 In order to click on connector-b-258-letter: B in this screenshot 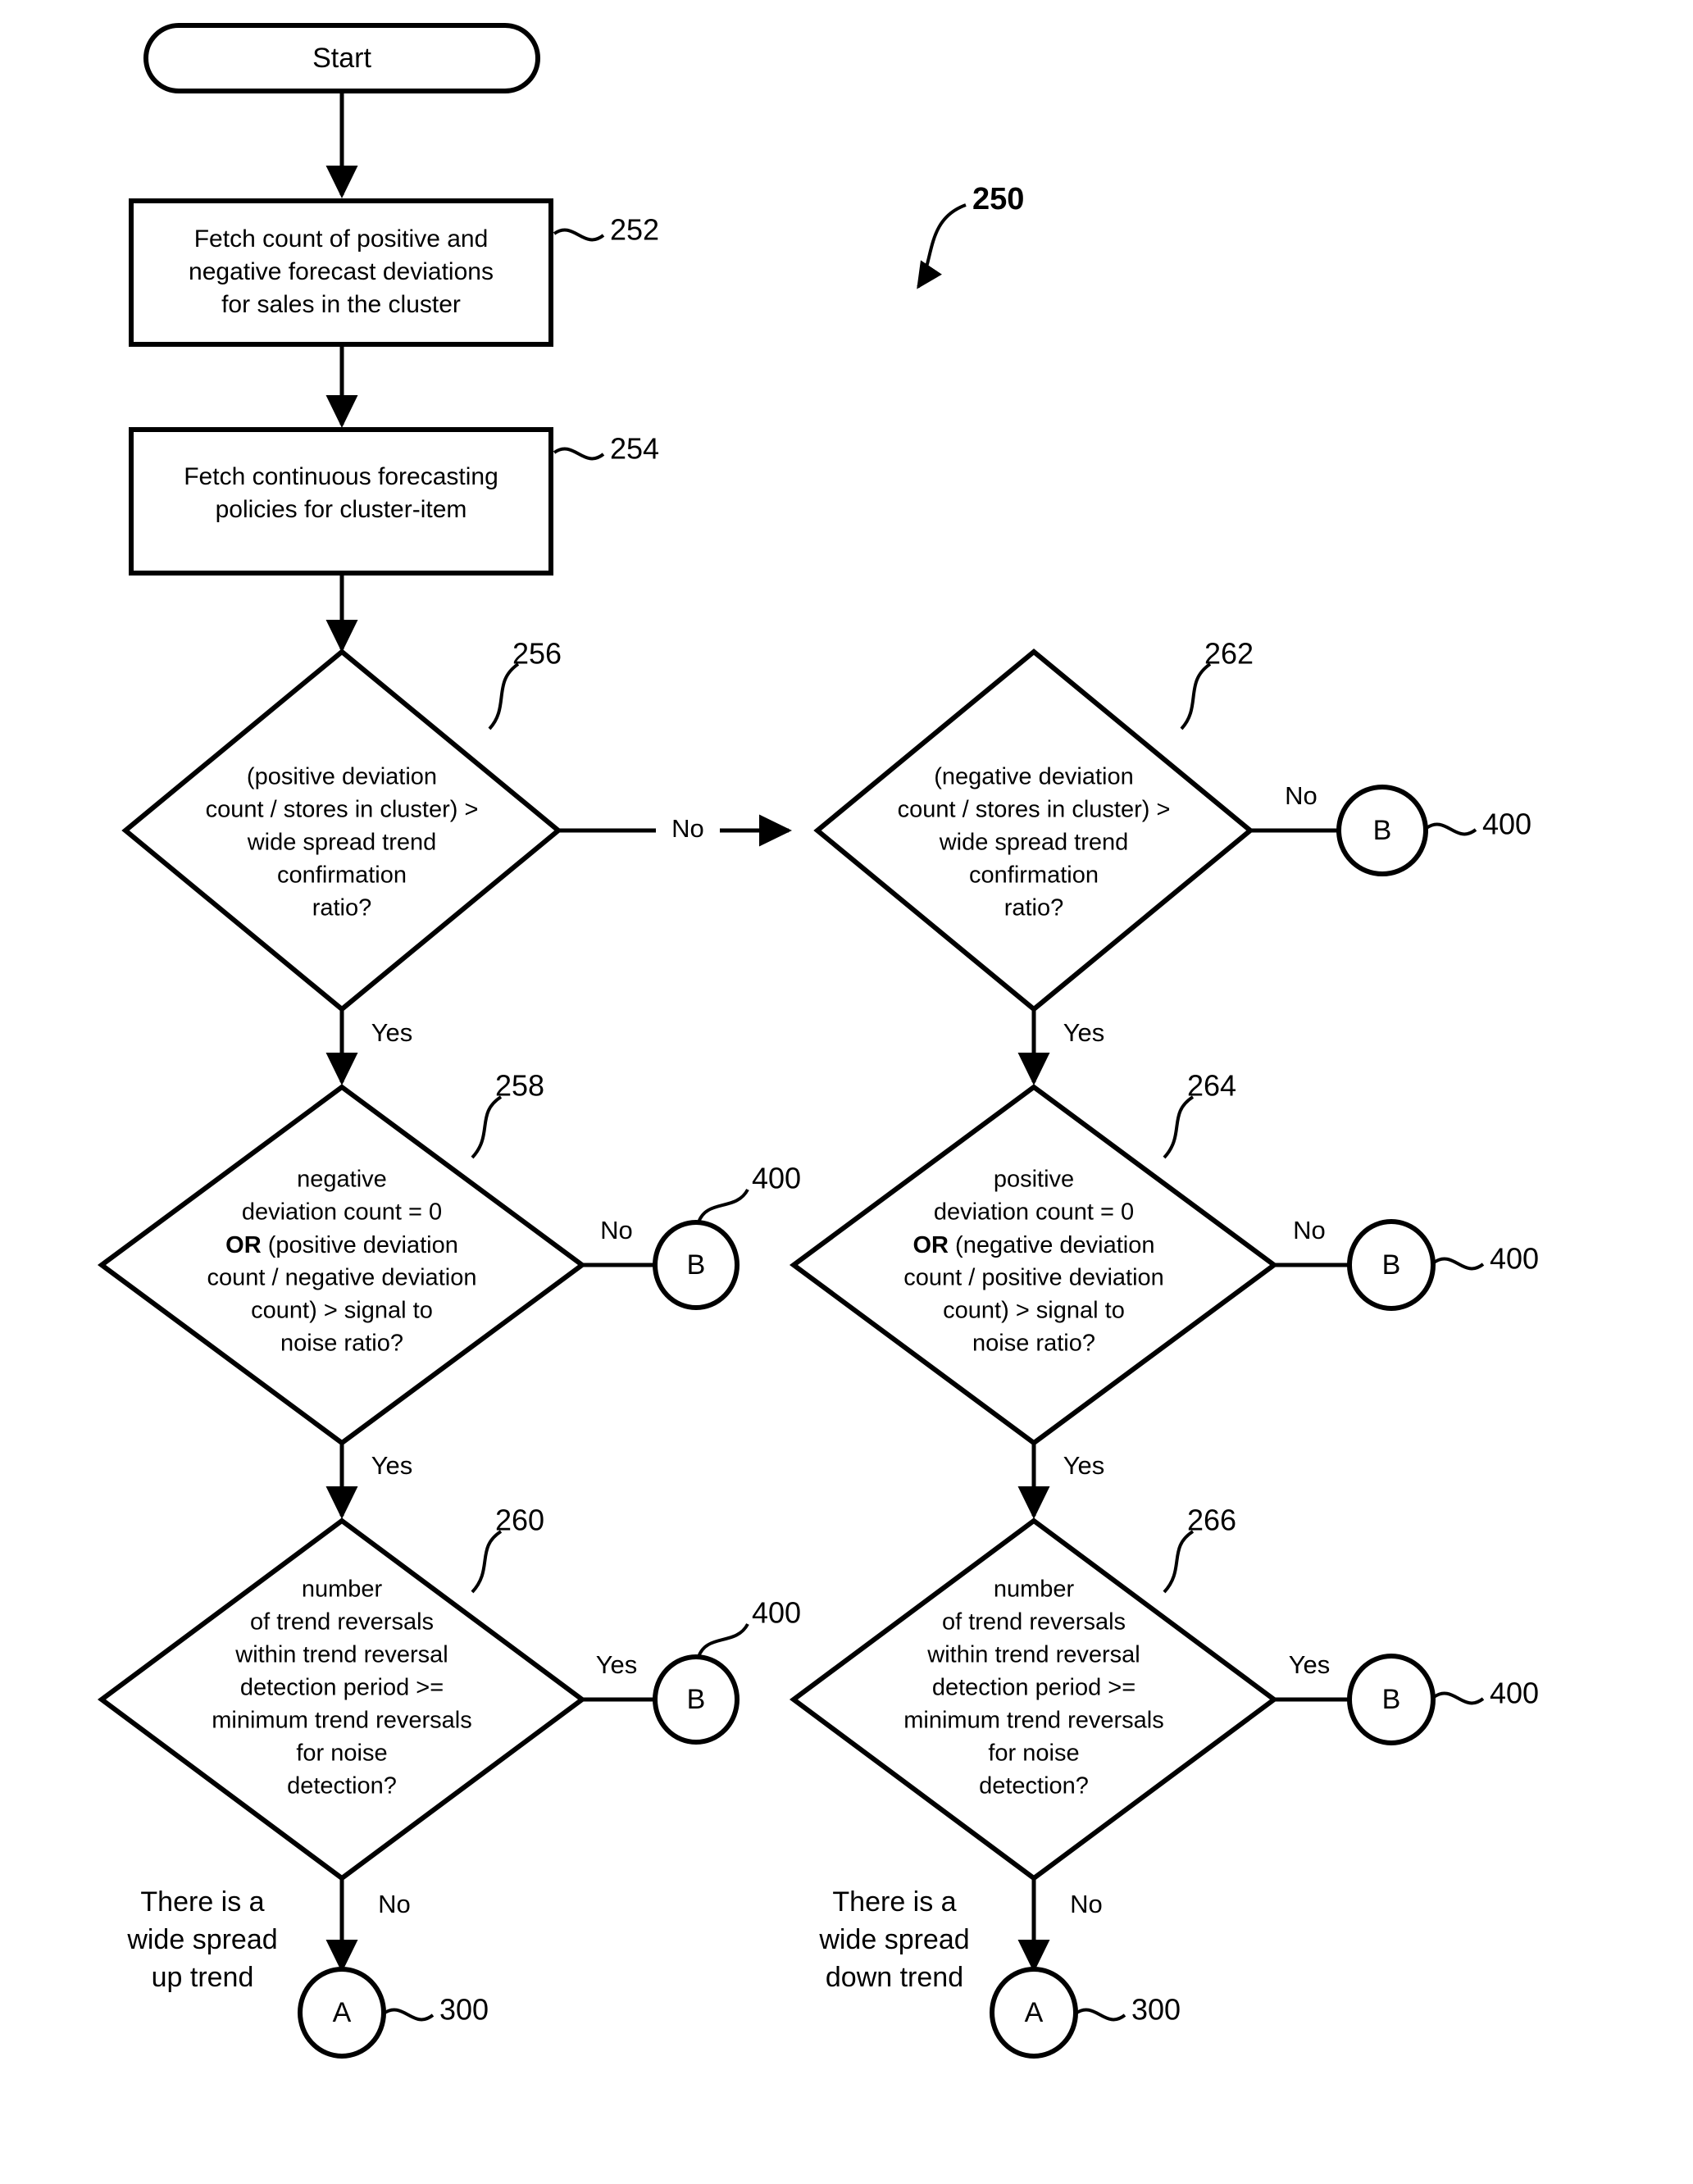, I will do `click(696, 1265)`.